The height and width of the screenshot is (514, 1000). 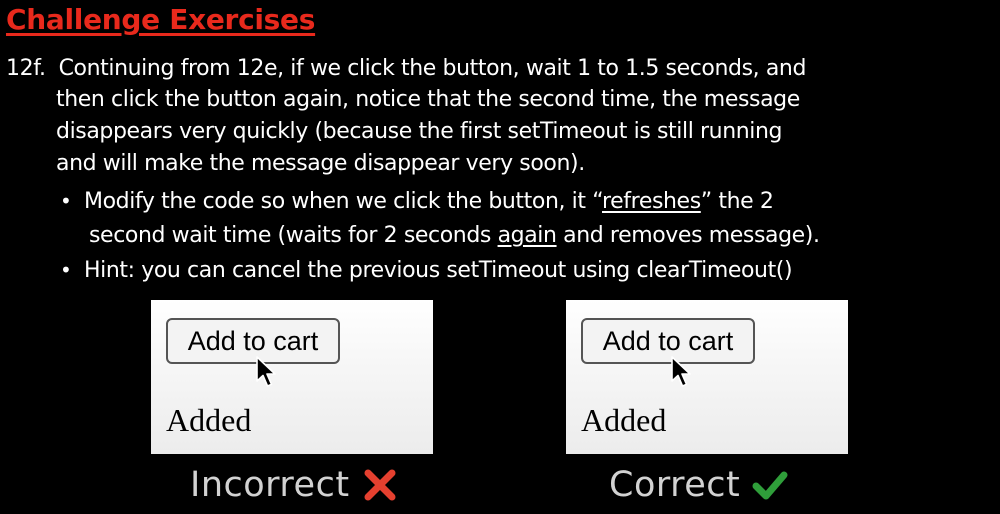 I want to click on bullet-modify-text-2: second wait time (waits for 2 seconds, so click(x=293, y=235).